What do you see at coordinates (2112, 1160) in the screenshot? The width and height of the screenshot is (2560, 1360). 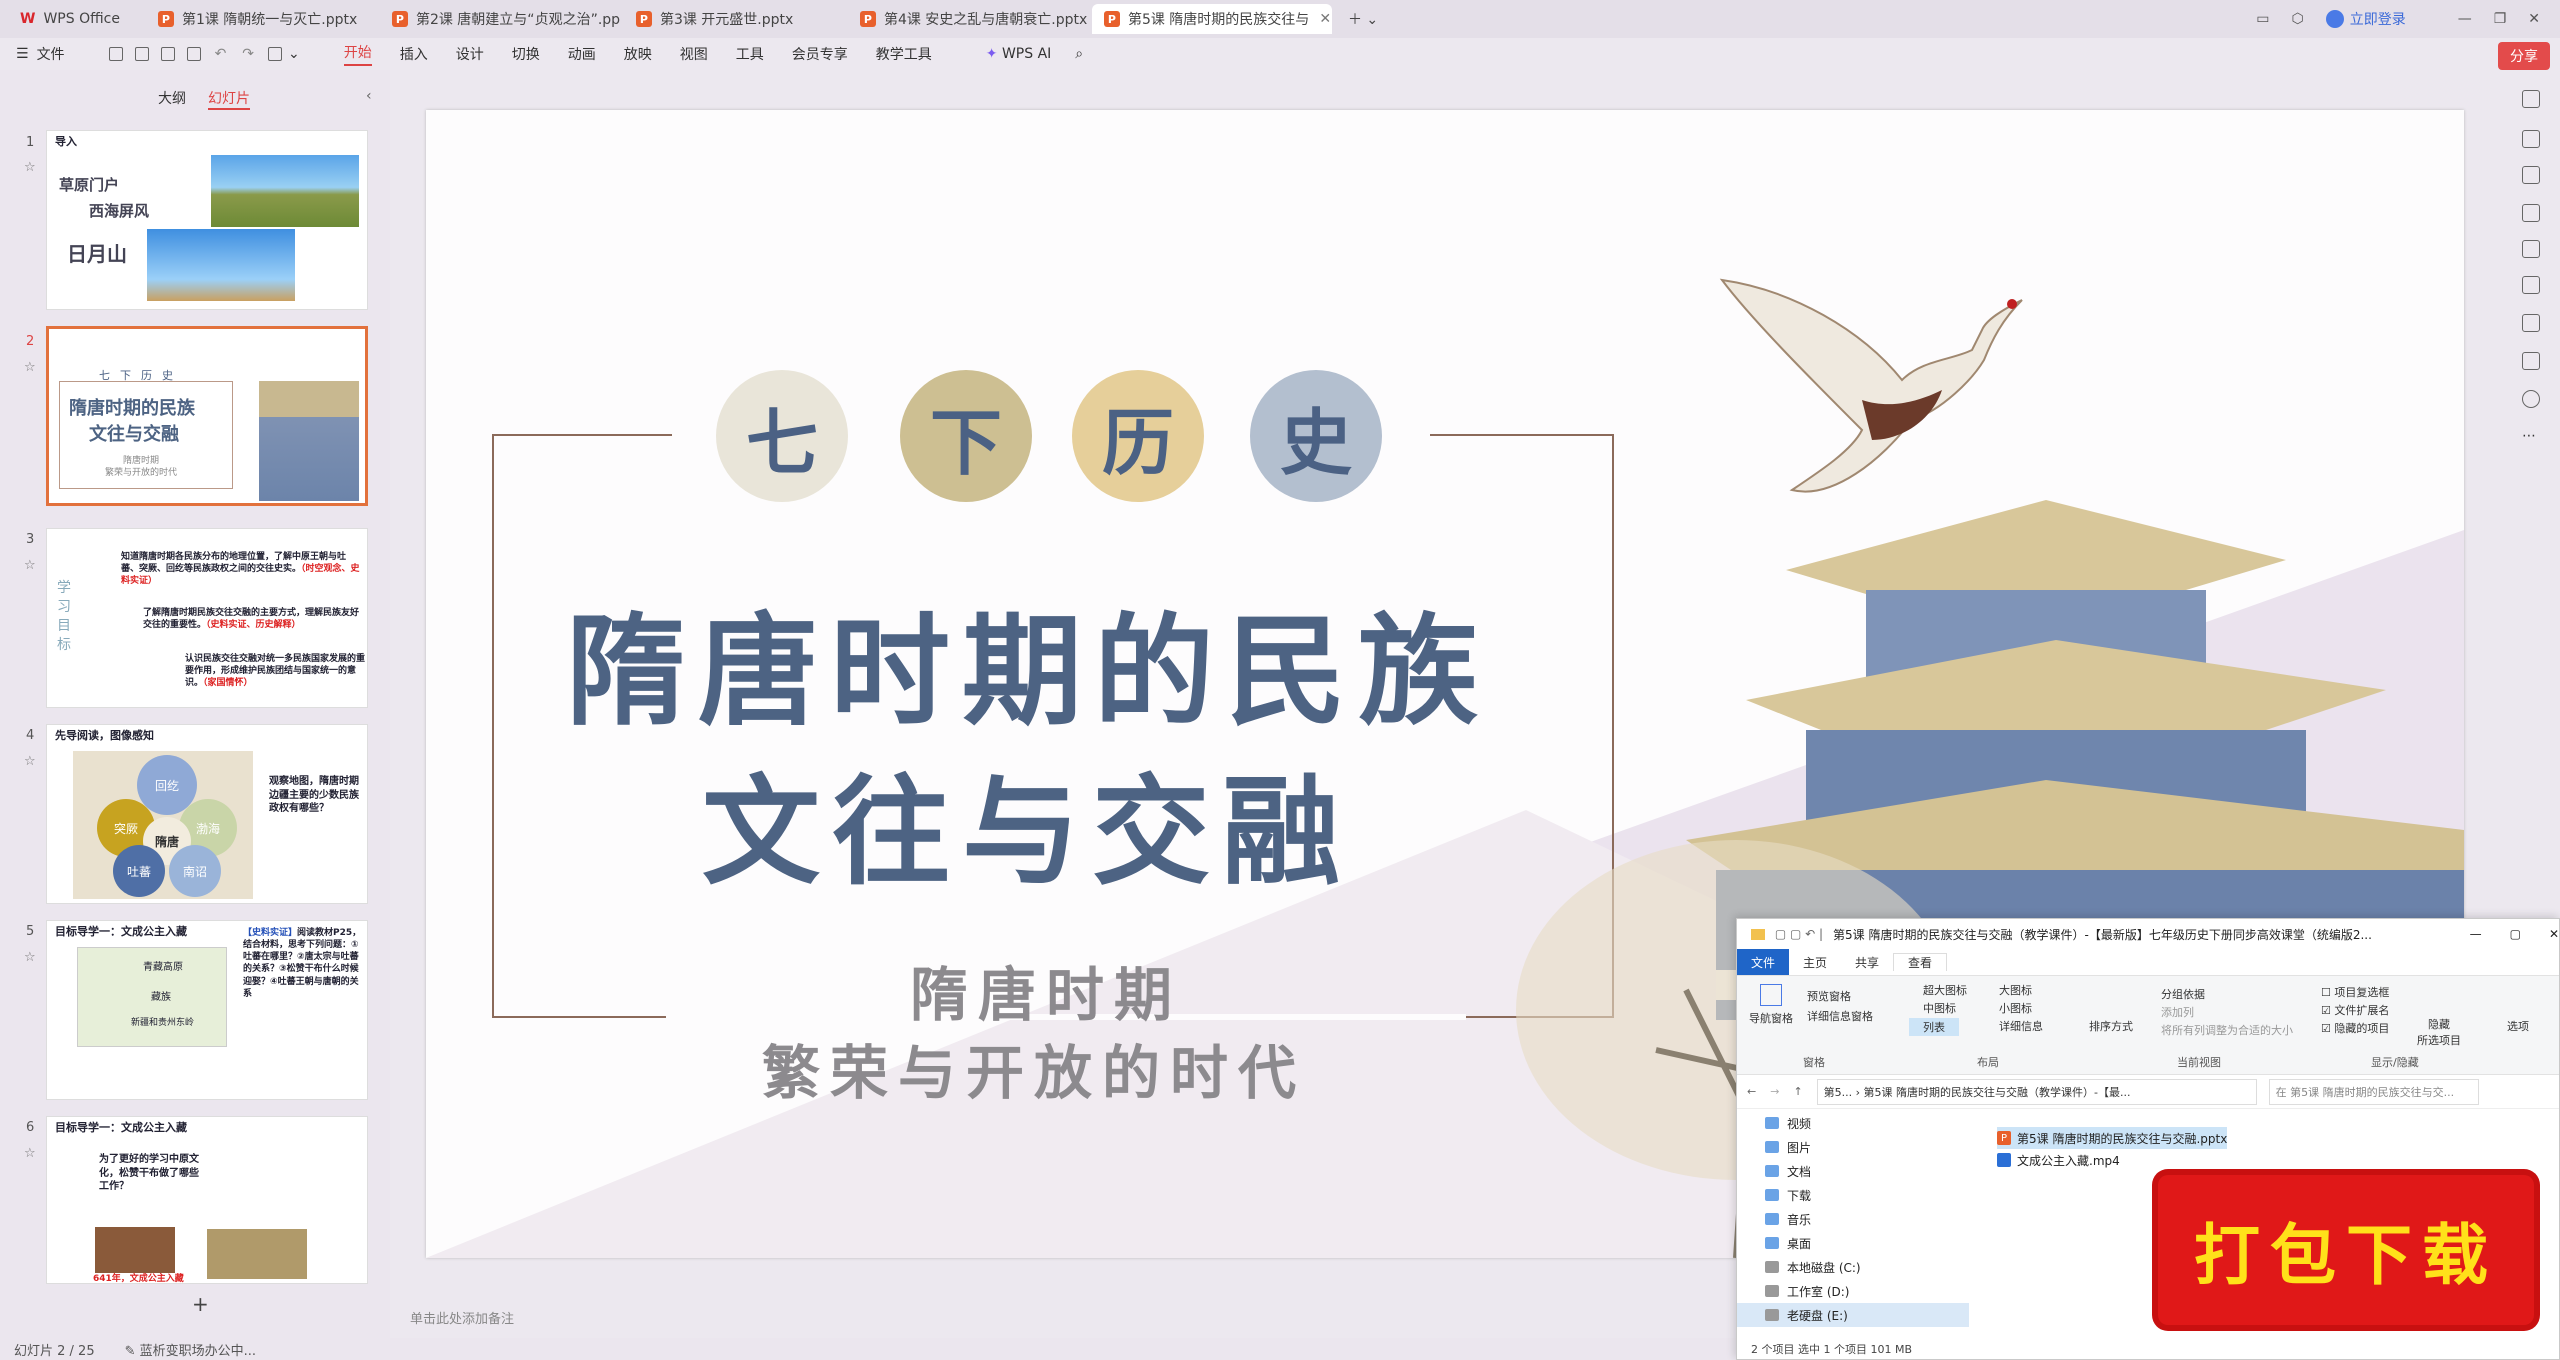 I see `file-item: 文成公主入藏.mp4` at bounding box center [2112, 1160].